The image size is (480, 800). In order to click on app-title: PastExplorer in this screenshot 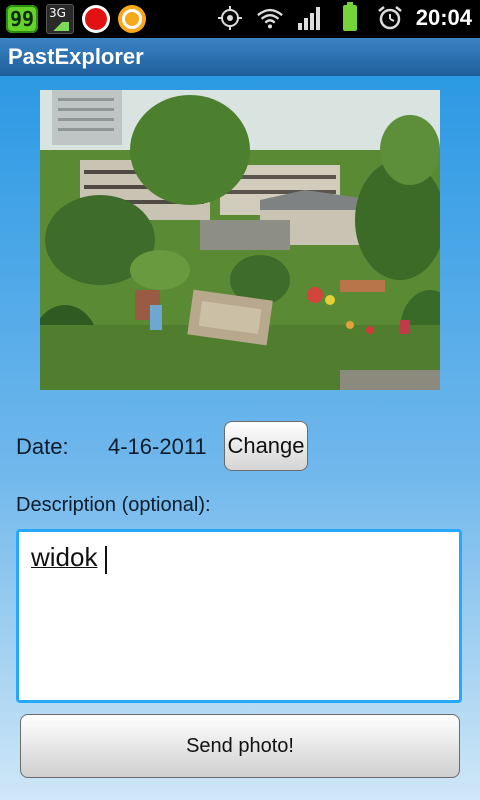, I will do `click(76, 56)`.